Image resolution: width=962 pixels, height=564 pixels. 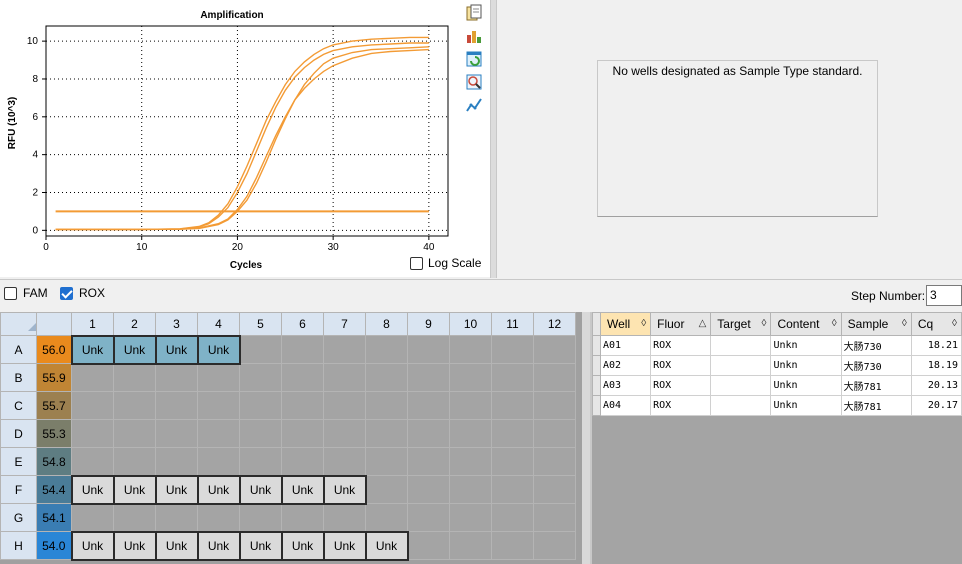 What do you see at coordinates (18, 545) in the screenshot?
I see `plate-row-header: H` at bounding box center [18, 545].